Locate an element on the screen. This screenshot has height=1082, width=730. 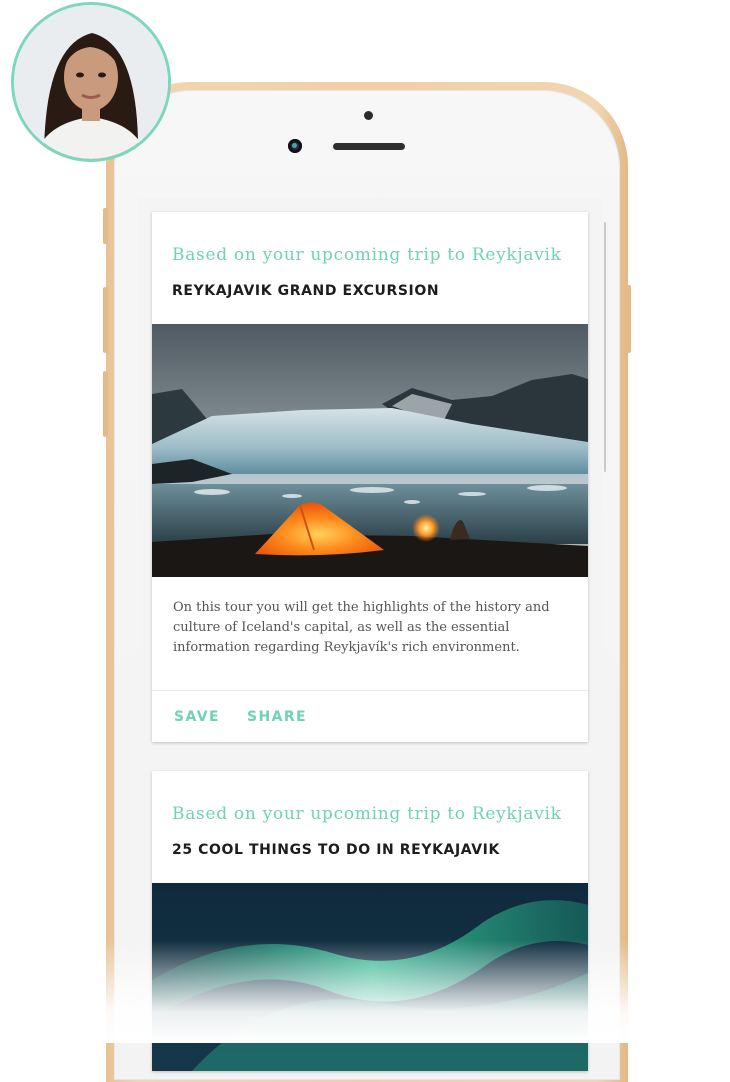
card-divider is located at coordinates (370, 690).